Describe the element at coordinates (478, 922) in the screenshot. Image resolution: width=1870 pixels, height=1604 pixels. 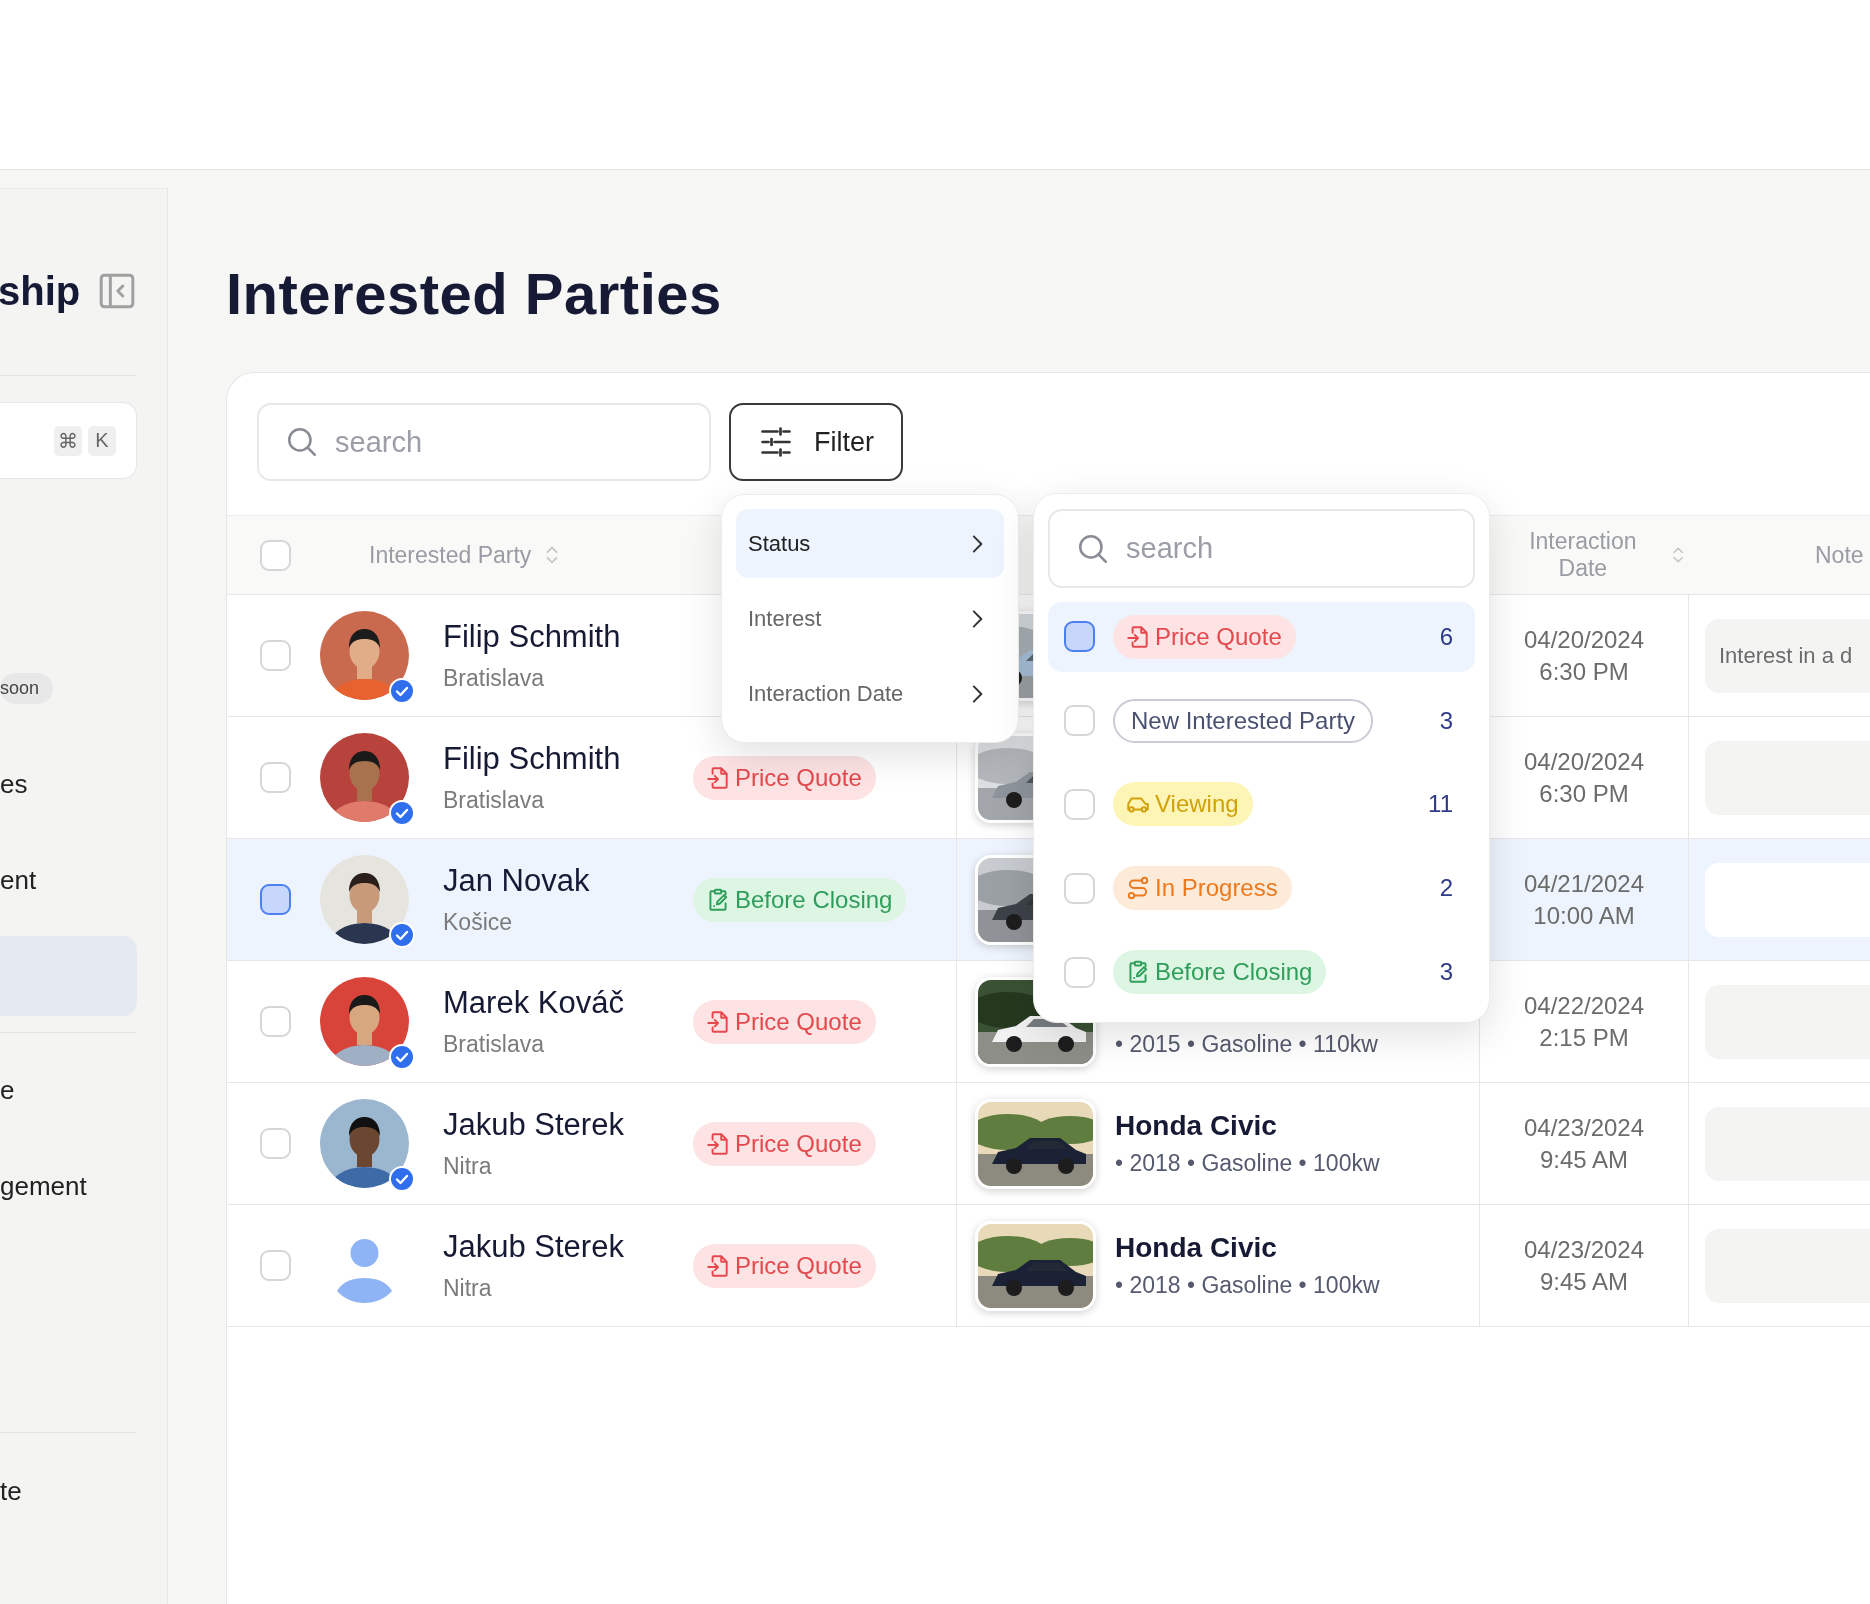
I see `person-city: Košice` at that location.